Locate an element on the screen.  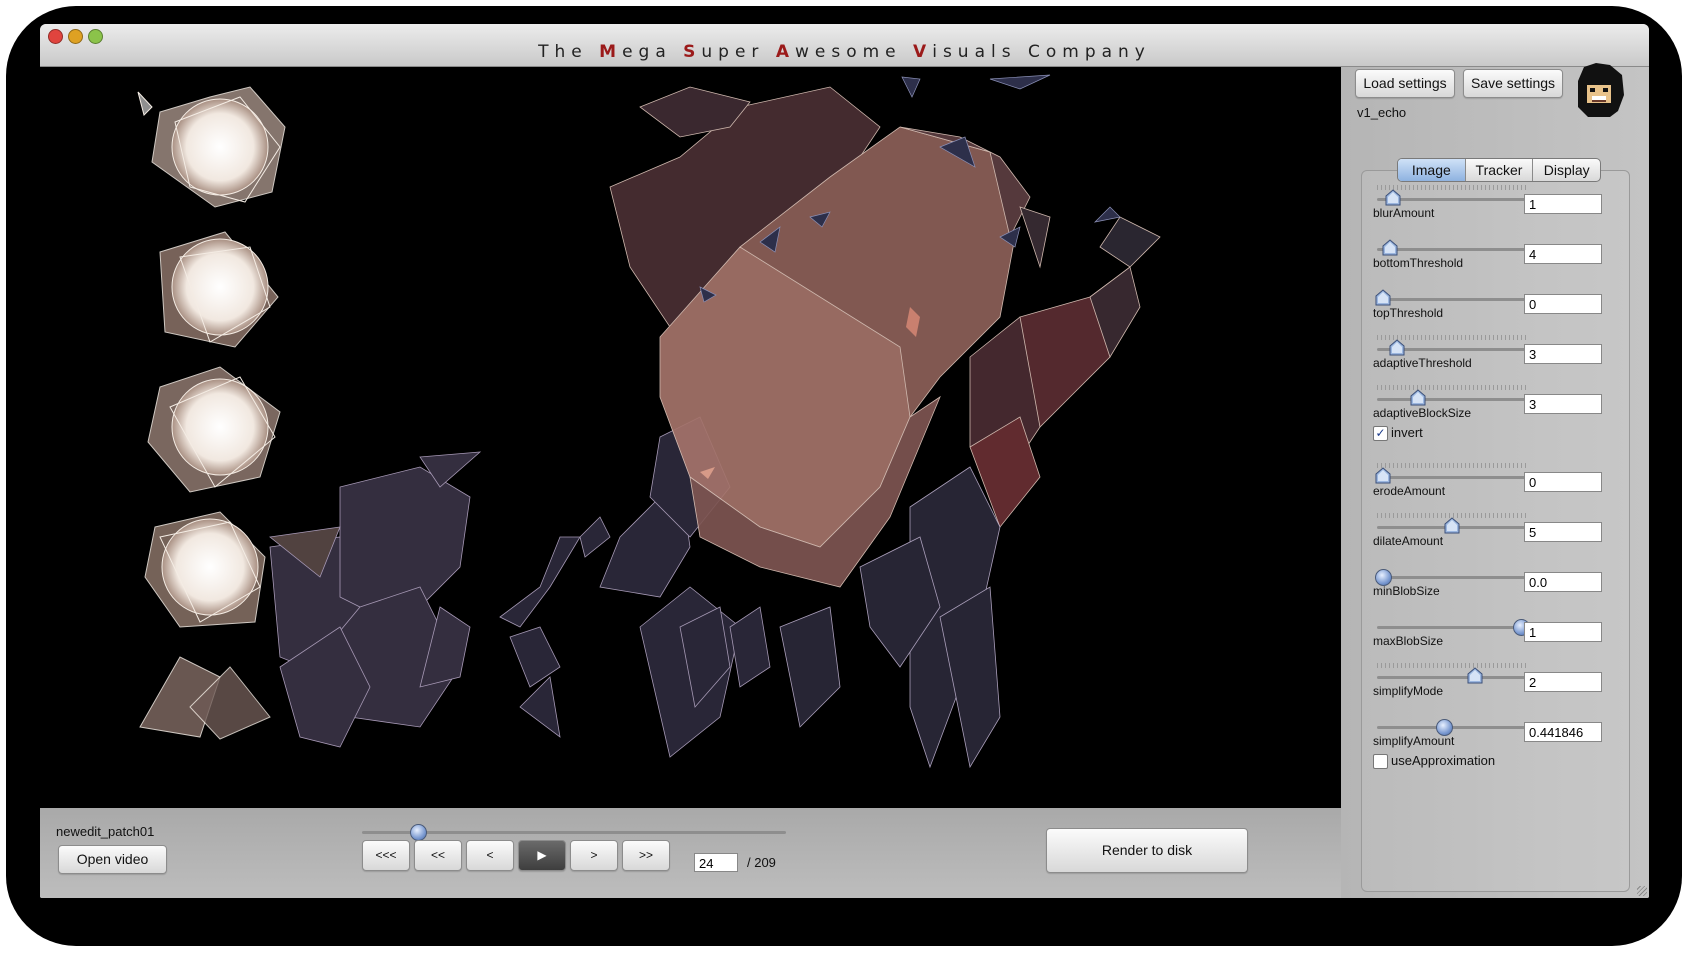
maxBlobSize-field: 1 is located at coordinates (1563, 632).